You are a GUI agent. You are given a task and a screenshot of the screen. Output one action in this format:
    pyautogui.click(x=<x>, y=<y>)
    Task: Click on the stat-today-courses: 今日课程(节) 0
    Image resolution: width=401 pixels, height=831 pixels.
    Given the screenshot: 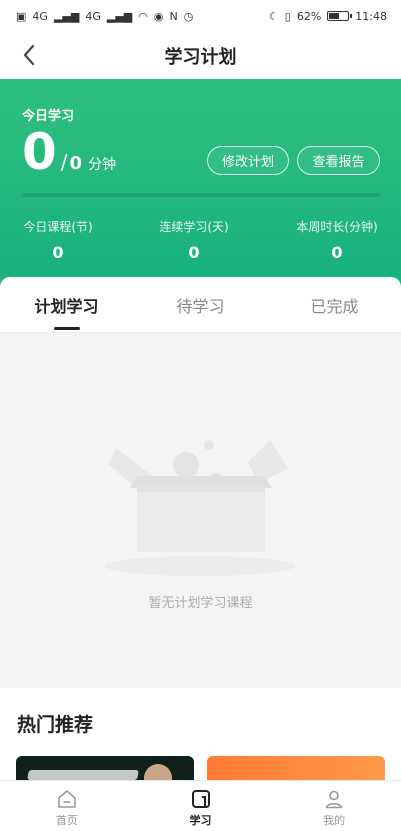 What is the action you would take?
    pyautogui.click(x=58, y=240)
    